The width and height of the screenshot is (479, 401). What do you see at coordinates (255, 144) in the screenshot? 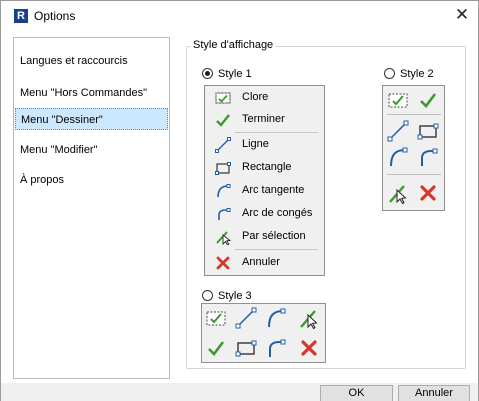
I see `menu-item-label: Ligne` at bounding box center [255, 144].